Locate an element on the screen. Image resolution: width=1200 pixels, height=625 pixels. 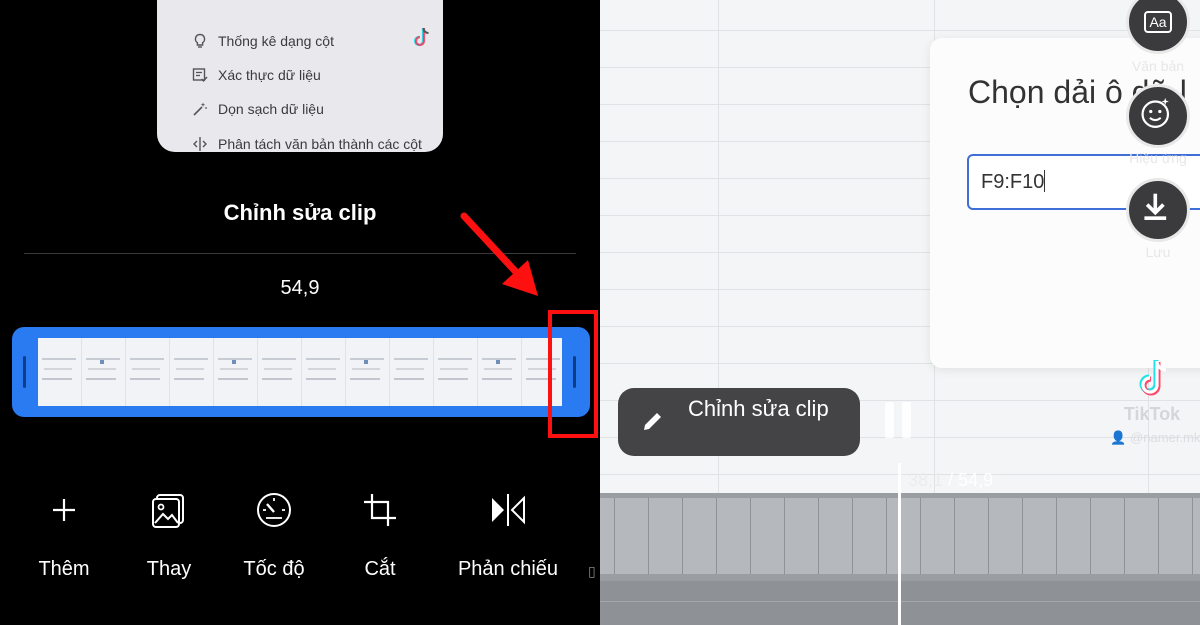
tool-label: Thay is located at coordinates (169, 569).